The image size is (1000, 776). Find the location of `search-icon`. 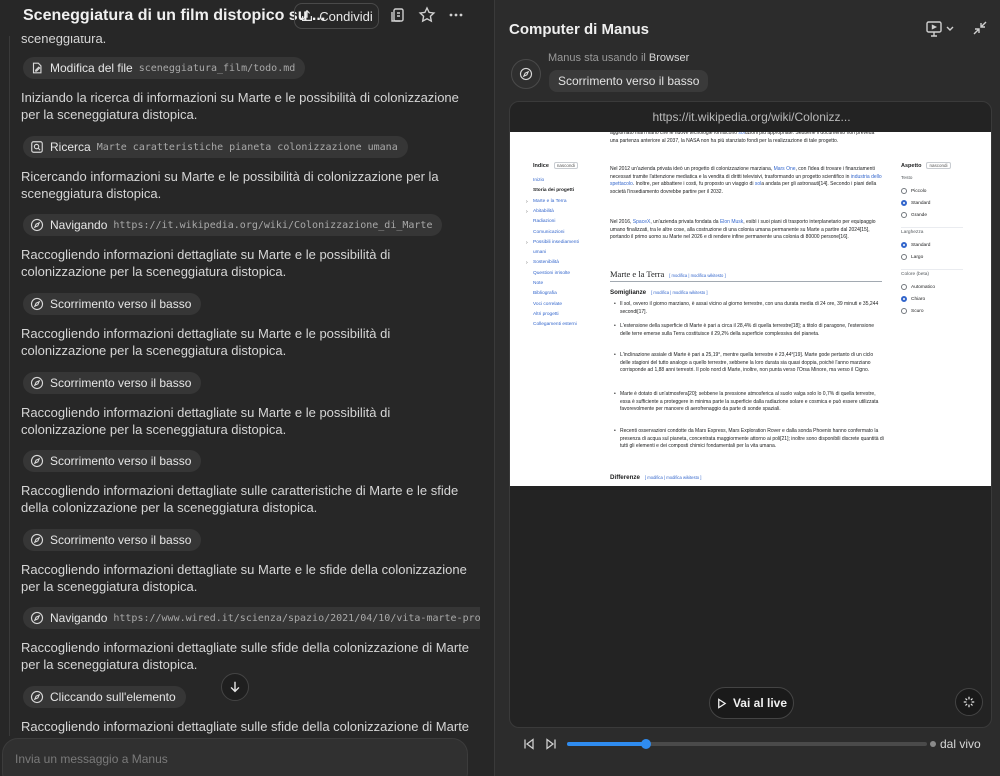

search-icon is located at coordinates (37, 147).